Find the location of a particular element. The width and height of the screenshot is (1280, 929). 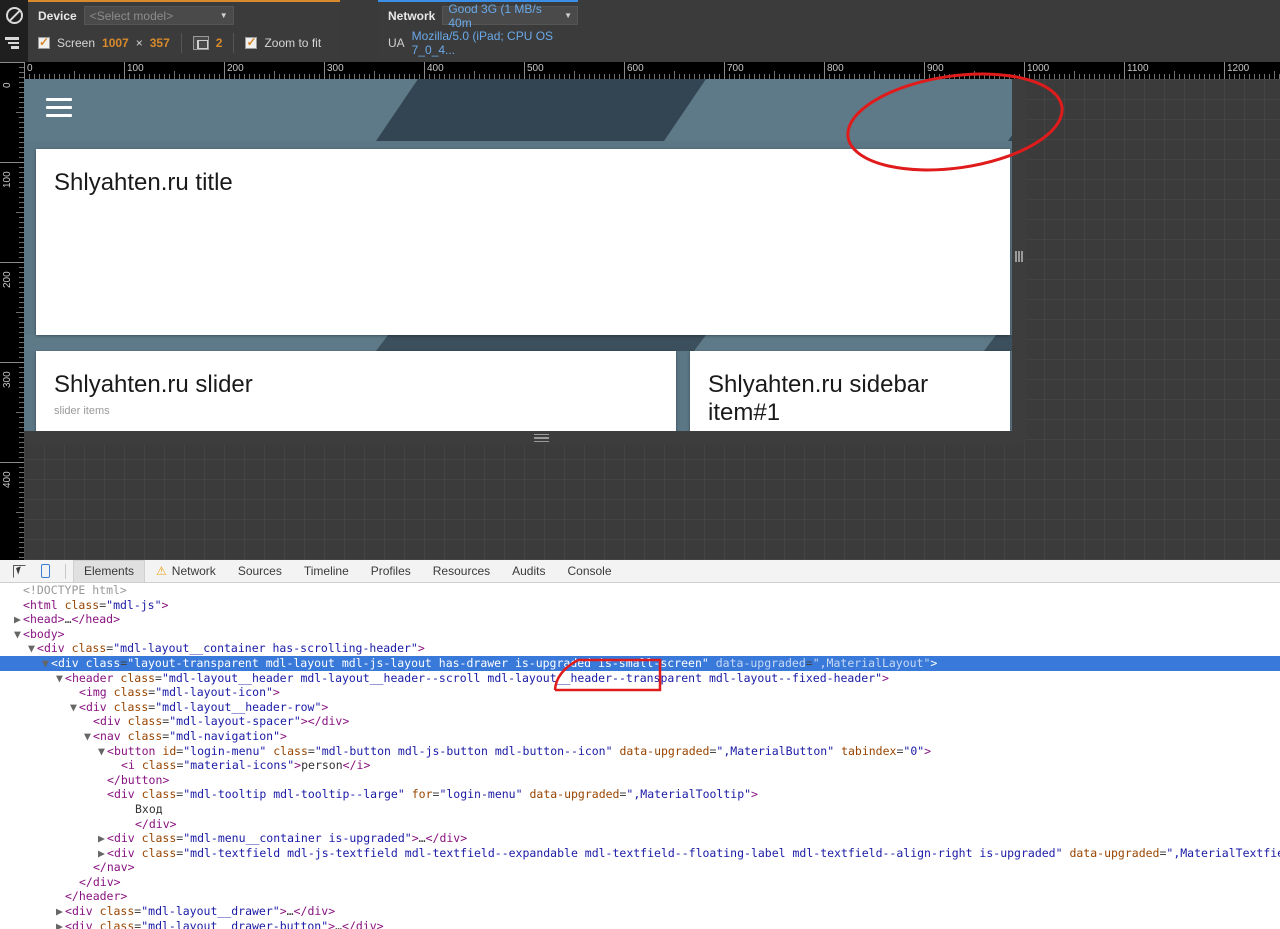

dom-line: <div class="mdl-layout-spacer"></div> is located at coordinates (640, 721).